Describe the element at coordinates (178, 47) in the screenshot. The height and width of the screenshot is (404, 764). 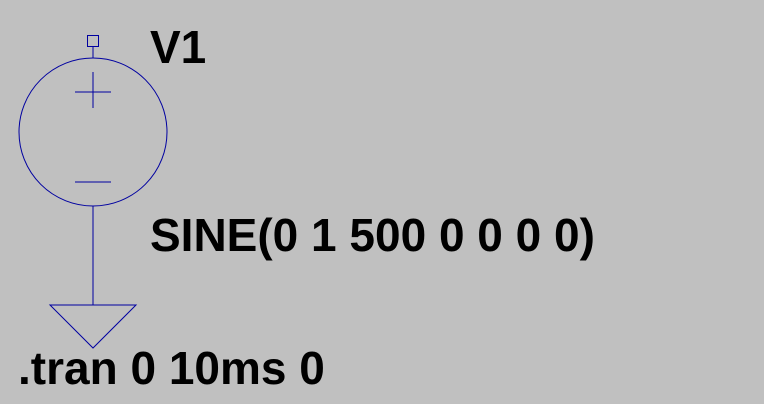
I see `component-name-label: V1` at that location.